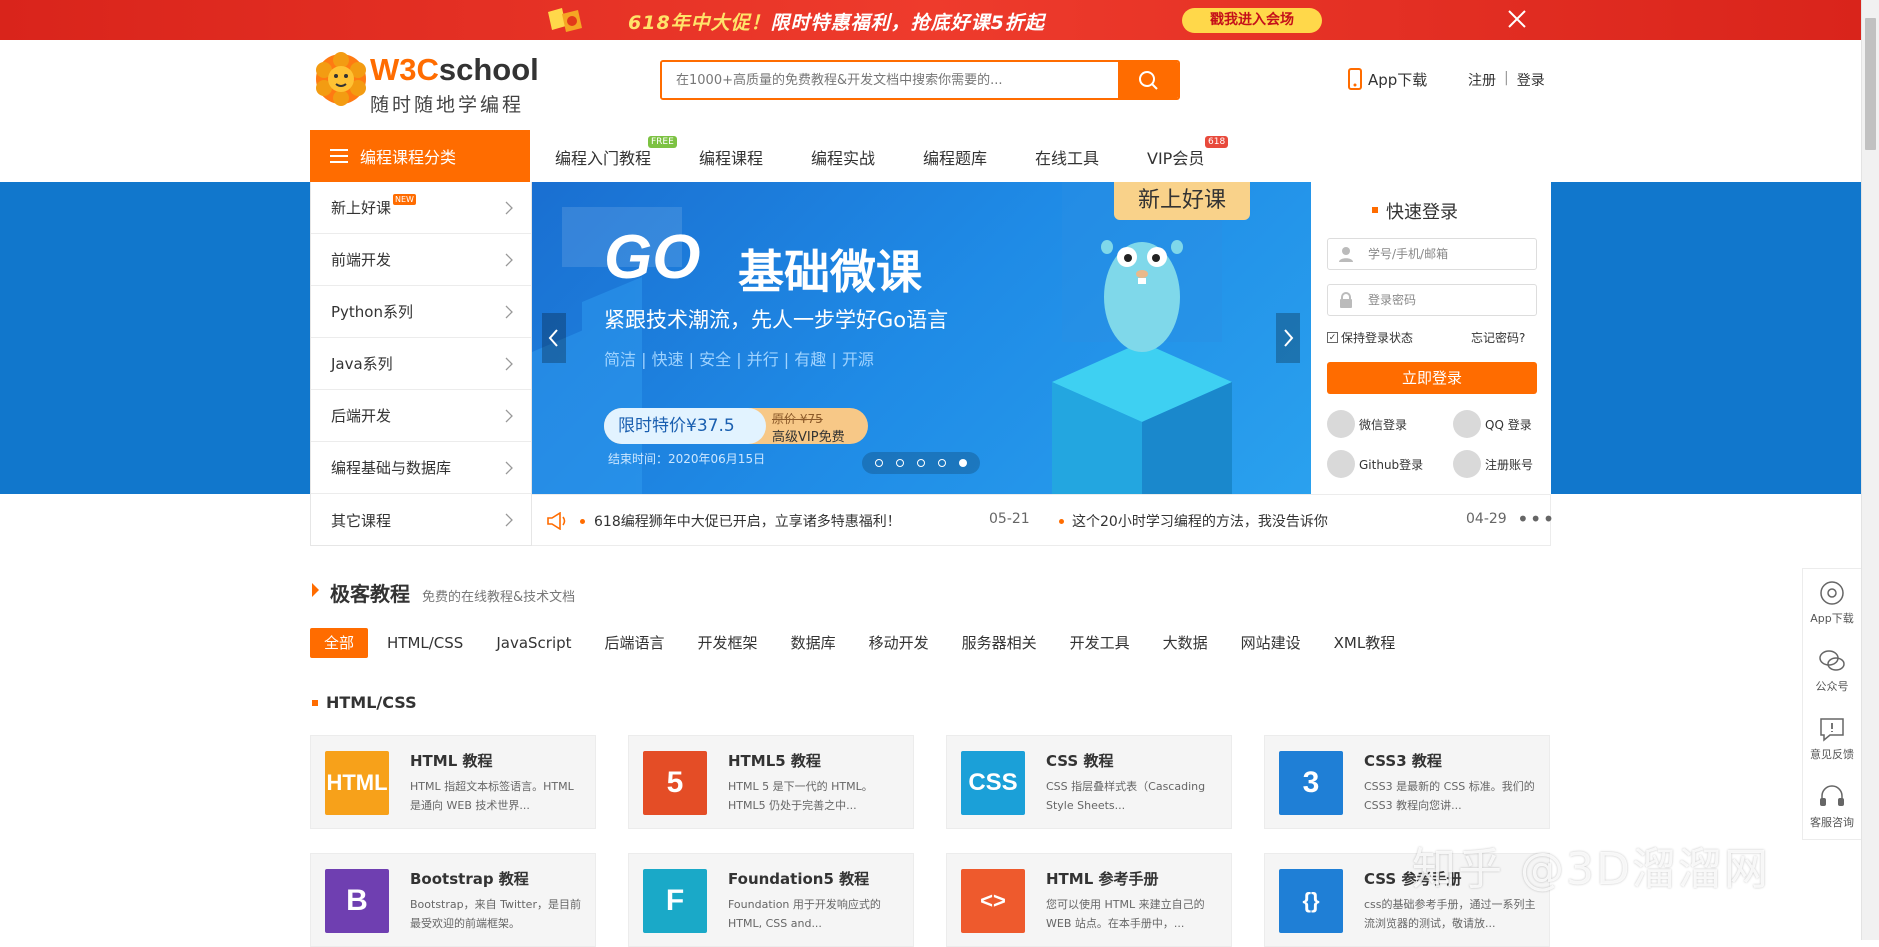  I want to click on remember-checkbox: ✓, so click(1332, 337).